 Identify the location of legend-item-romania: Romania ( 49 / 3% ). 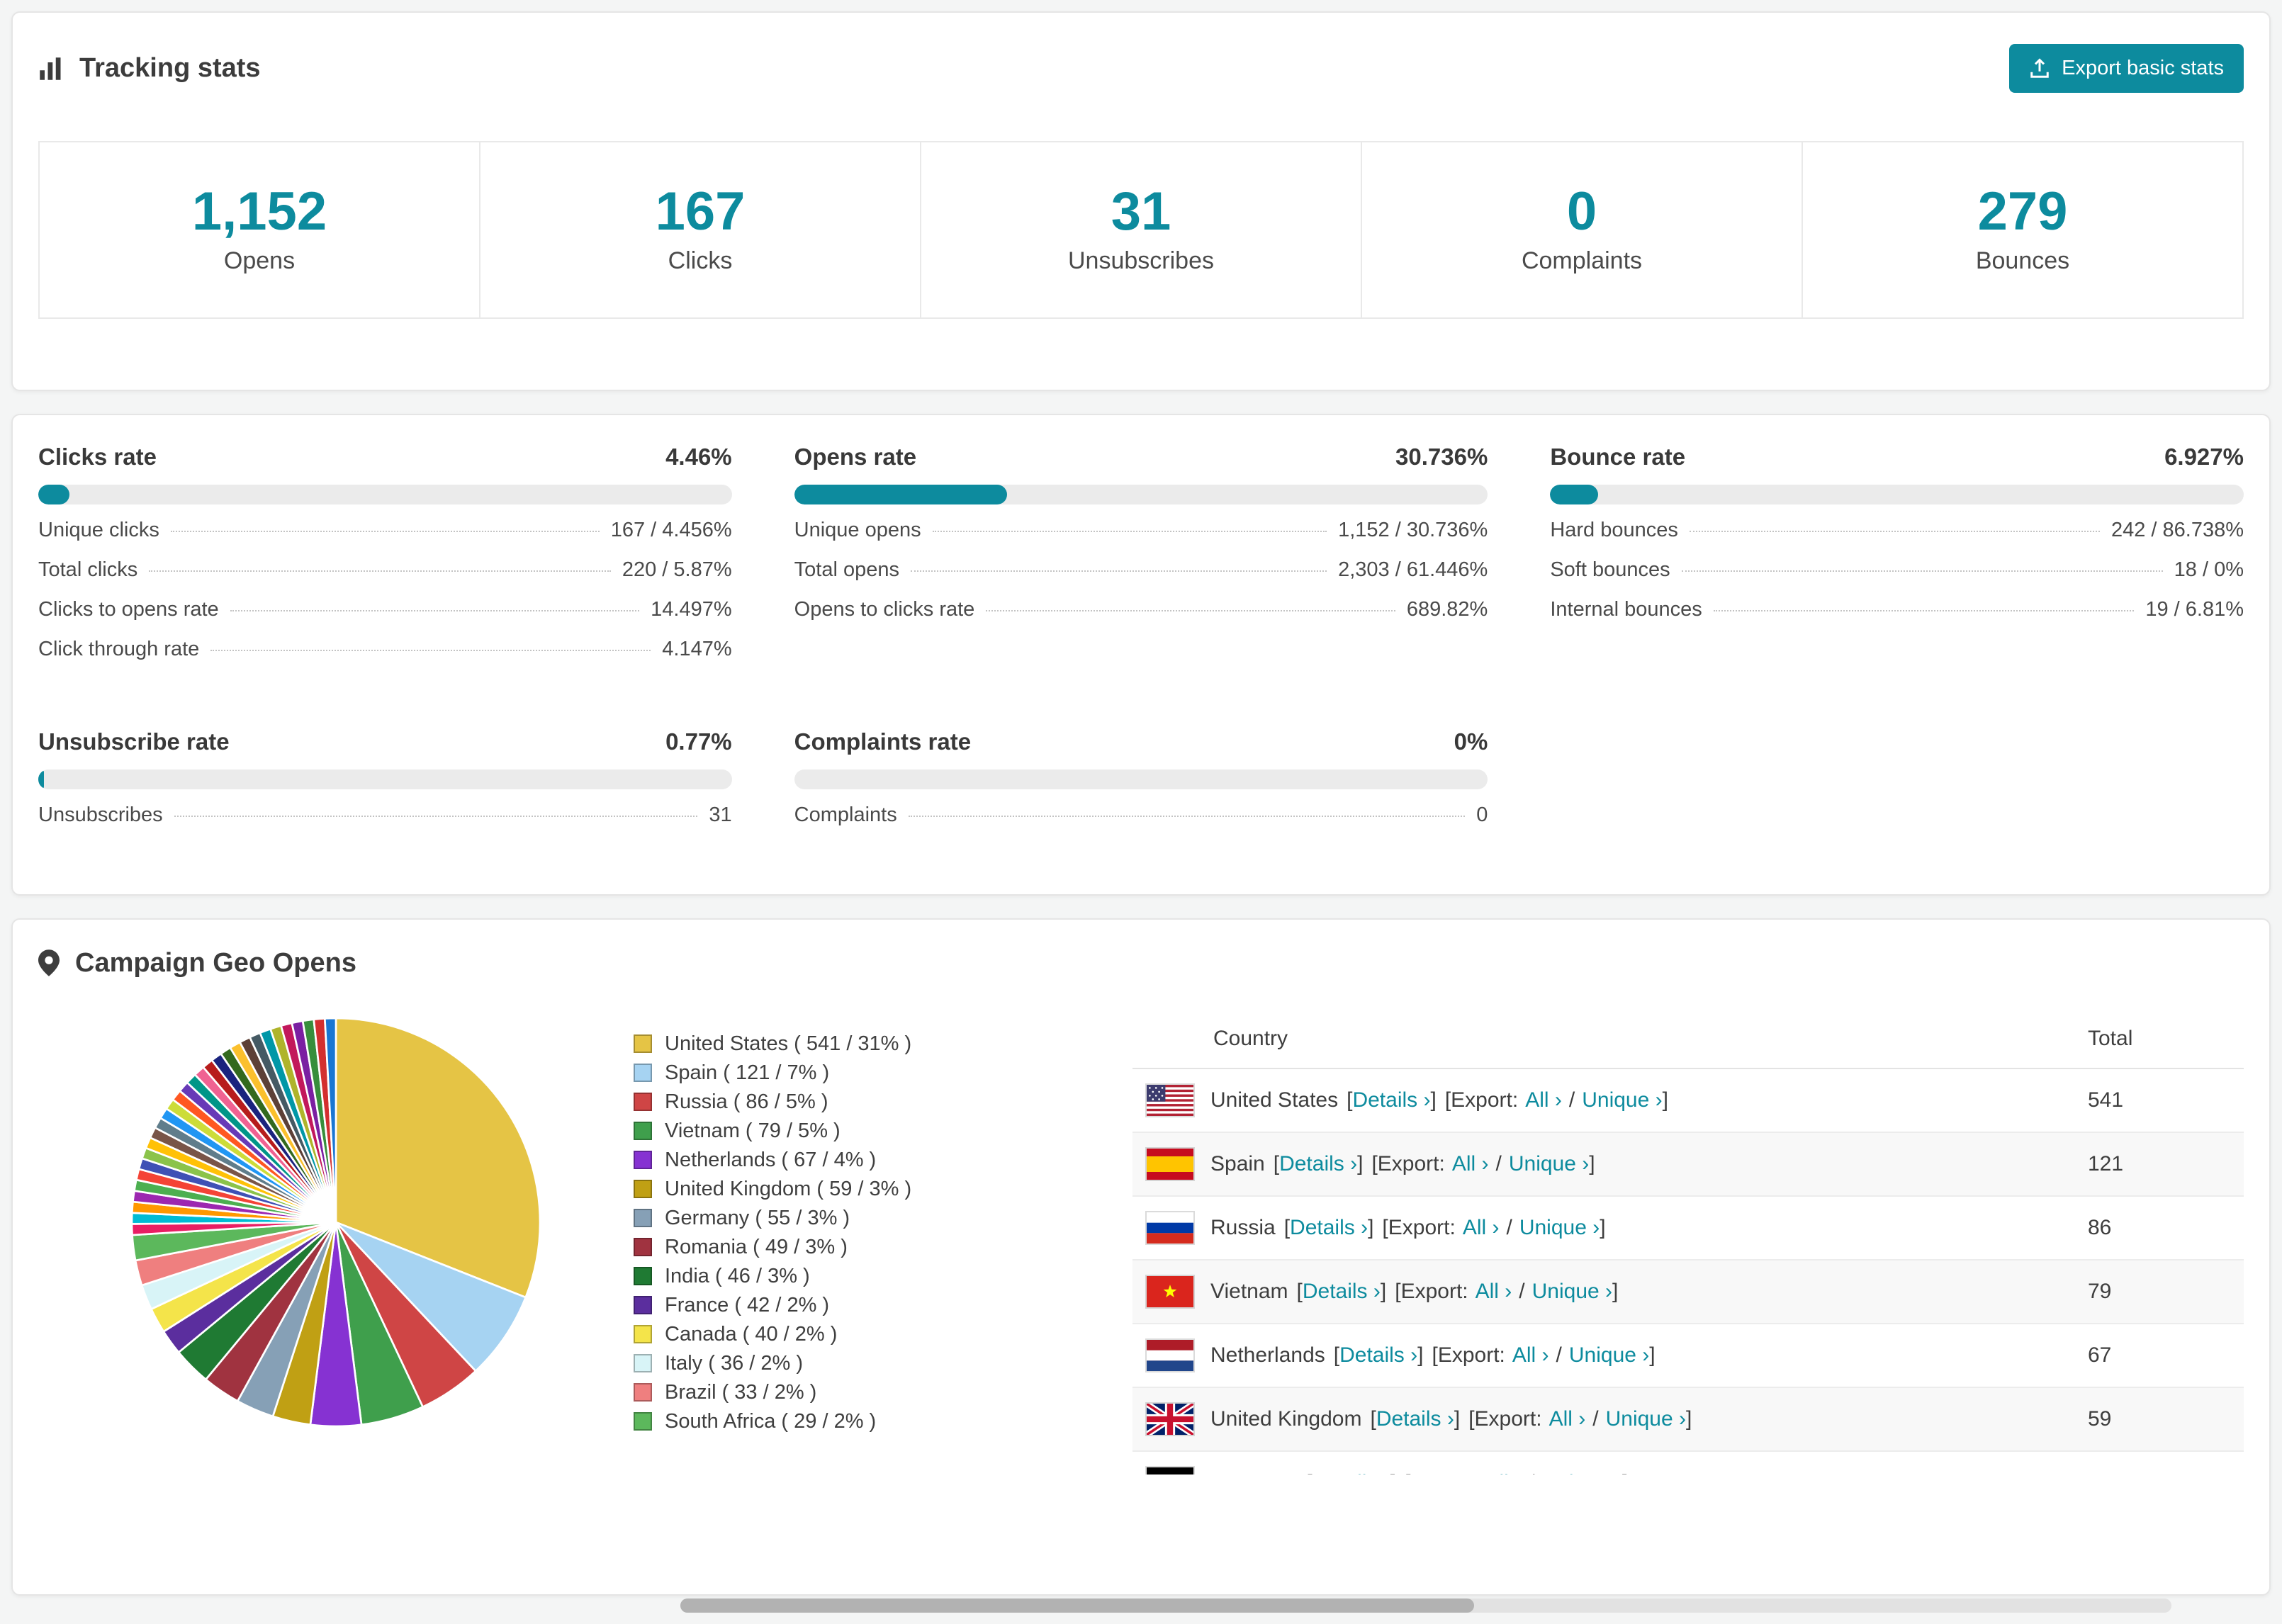
(867, 1247).